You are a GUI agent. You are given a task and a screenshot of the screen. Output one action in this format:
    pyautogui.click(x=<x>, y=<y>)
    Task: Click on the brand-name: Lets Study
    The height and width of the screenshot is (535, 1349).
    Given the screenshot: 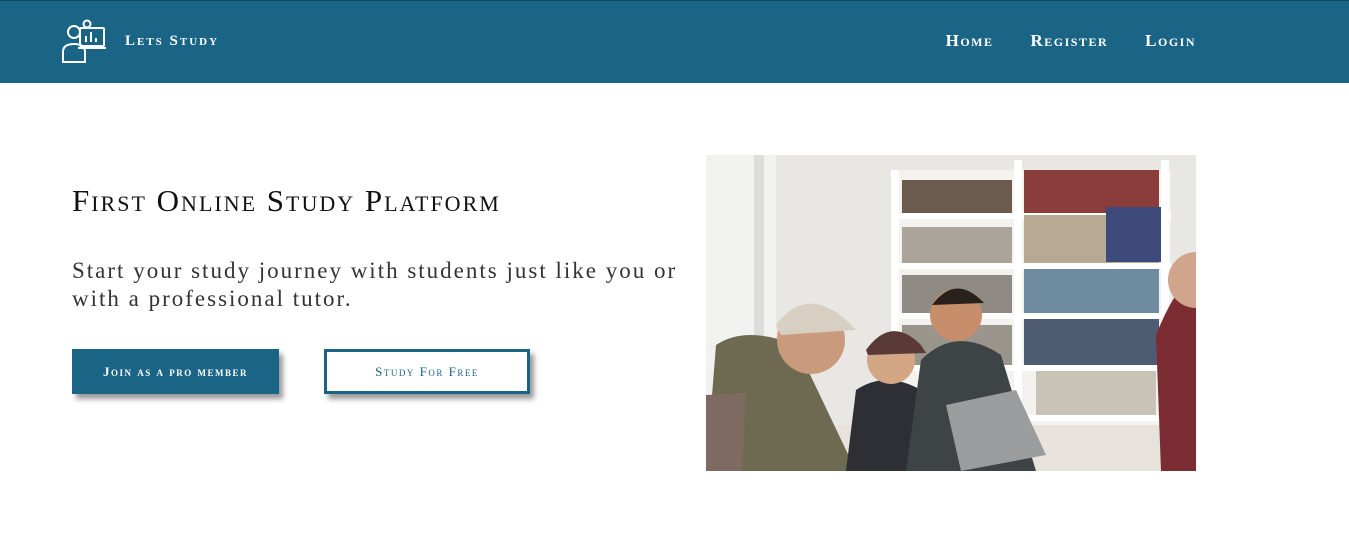 What is the action you would take?
    pyautogui.click(x=172, y=40)
    